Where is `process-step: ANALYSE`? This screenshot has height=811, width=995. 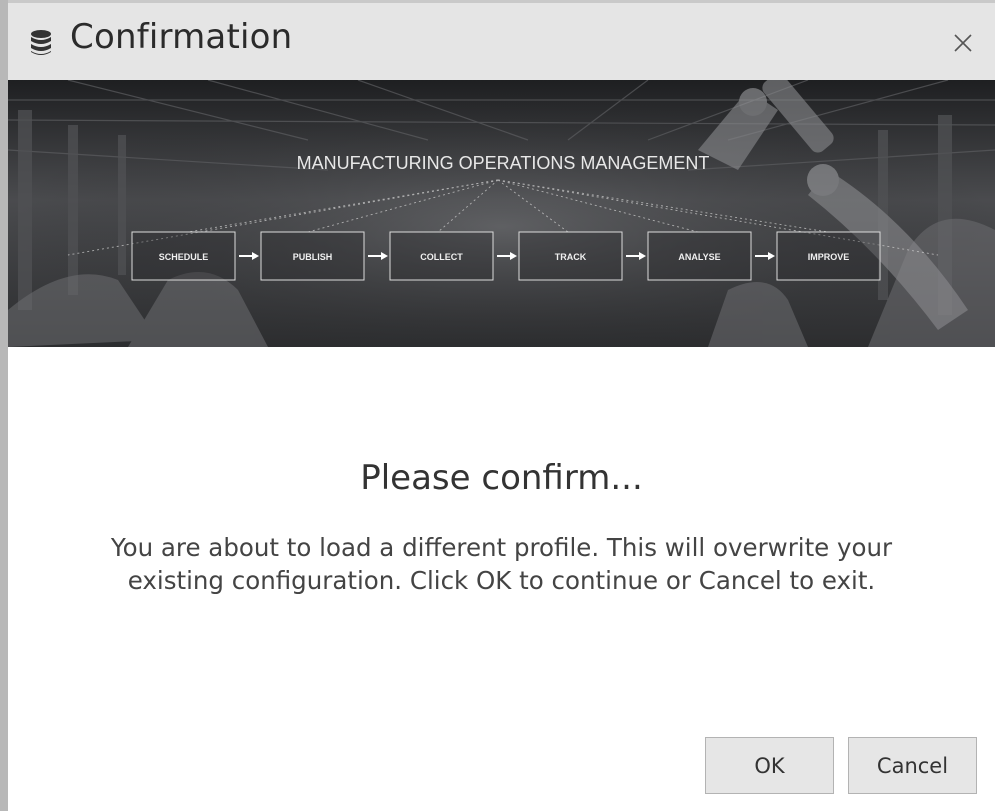
process-step: ANALYSE is located at coordinates (699, 256).